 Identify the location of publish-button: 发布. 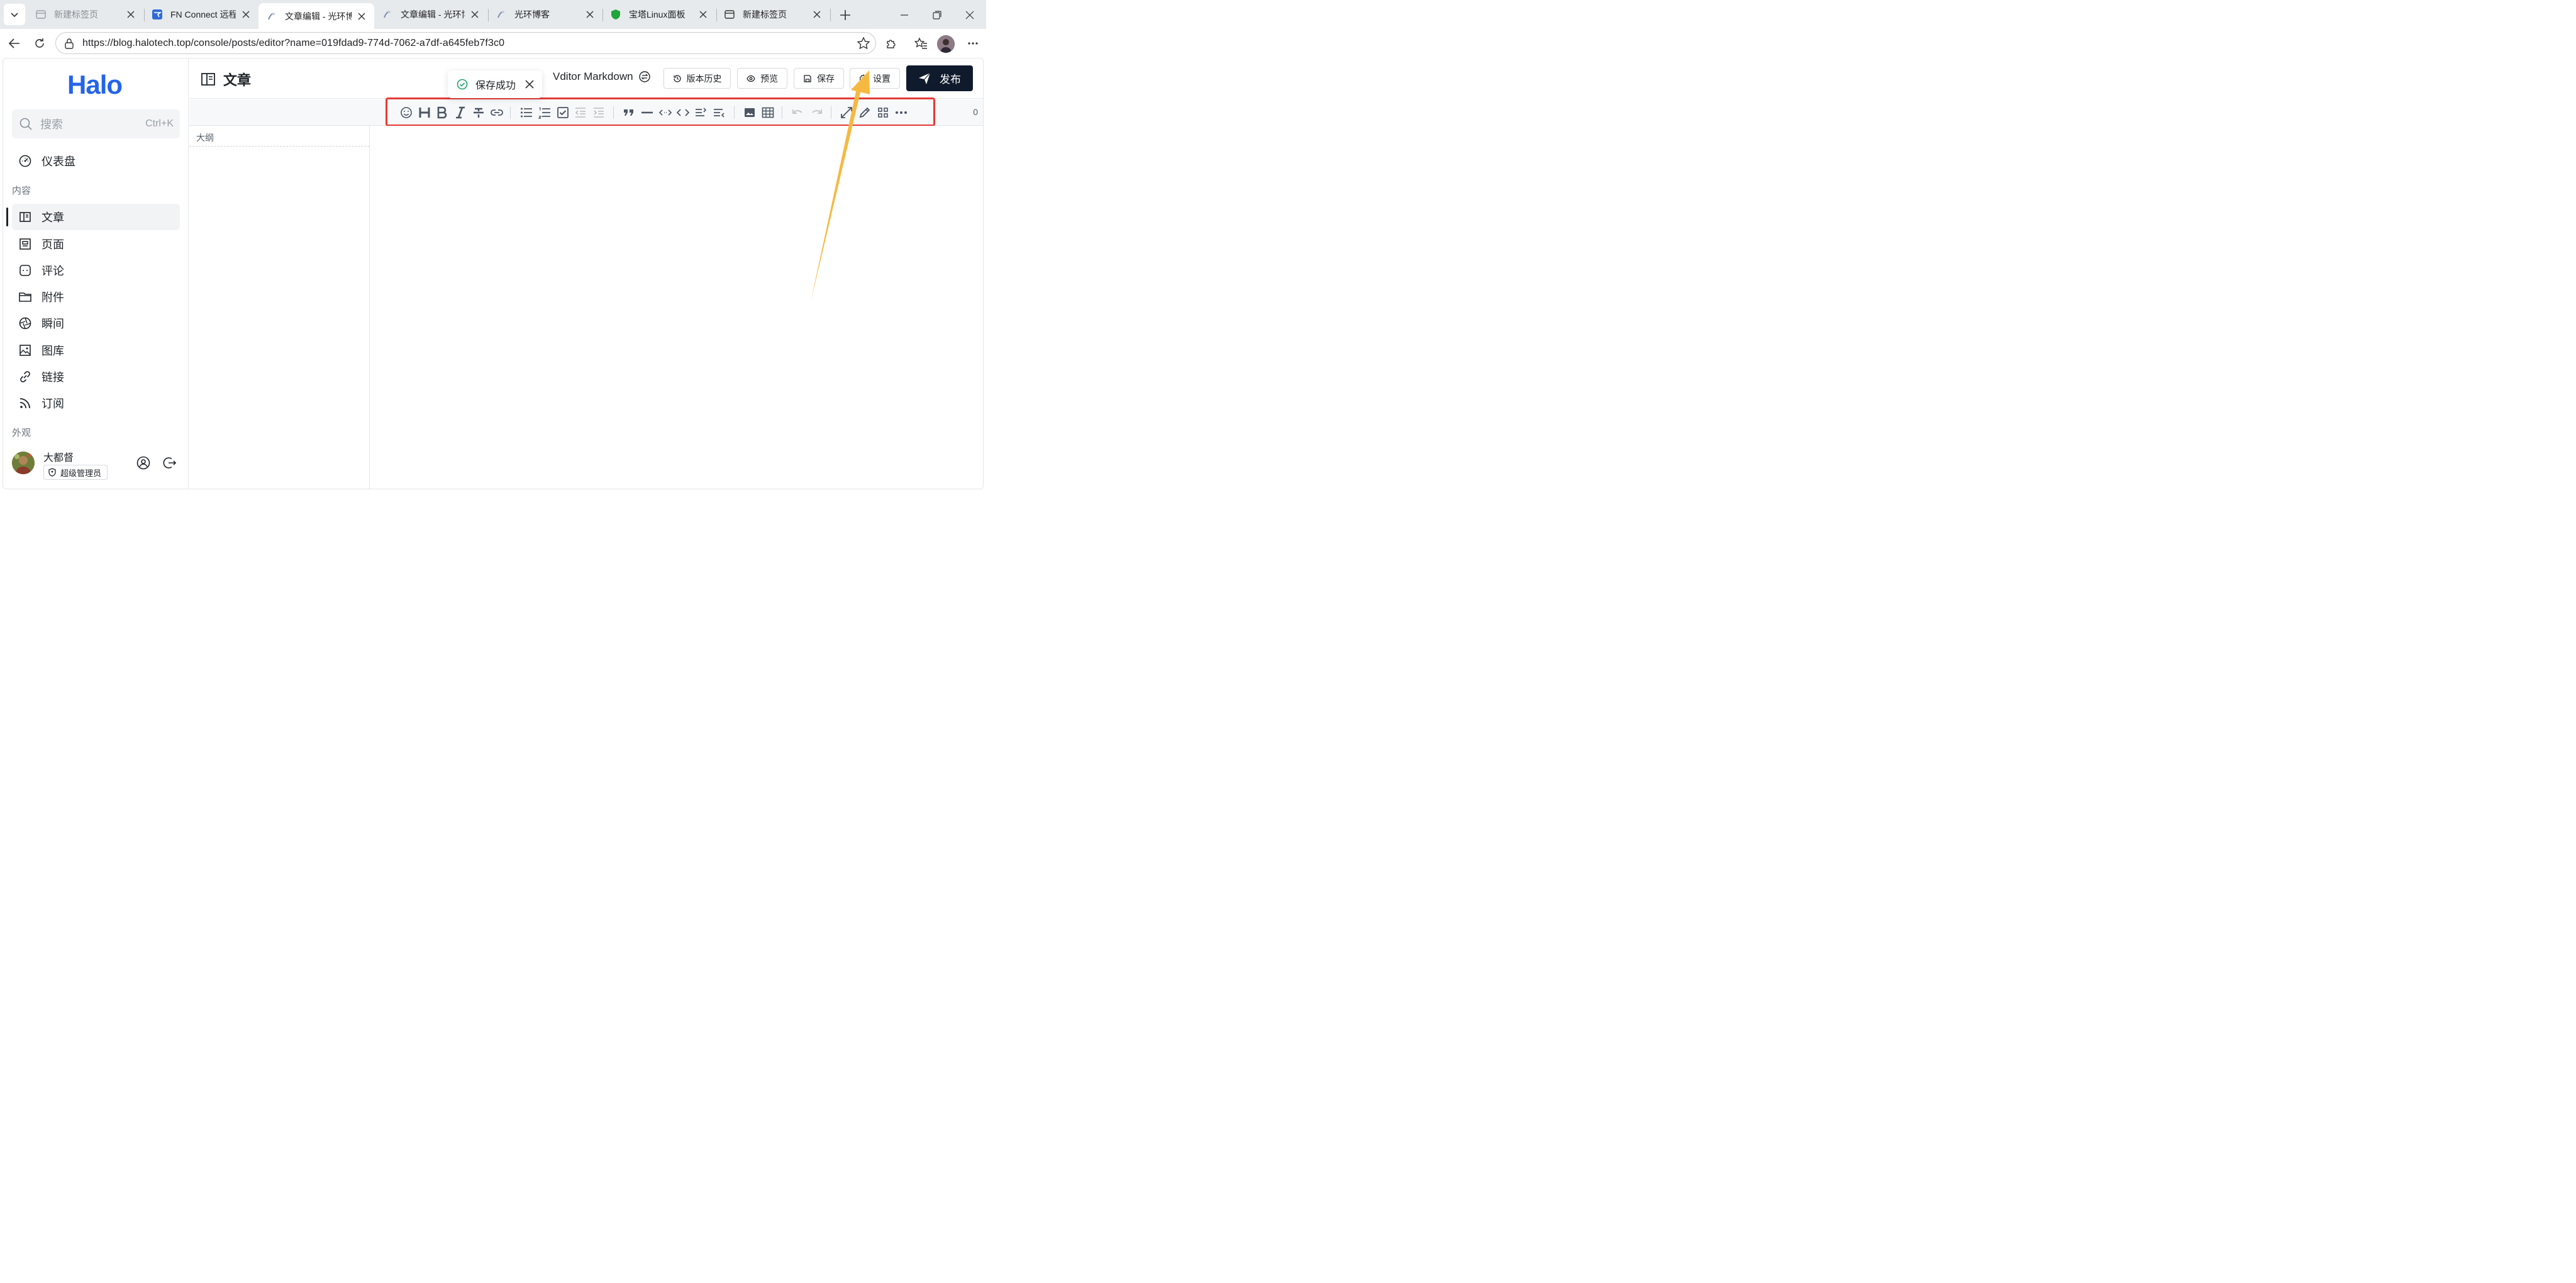
(939, 78).